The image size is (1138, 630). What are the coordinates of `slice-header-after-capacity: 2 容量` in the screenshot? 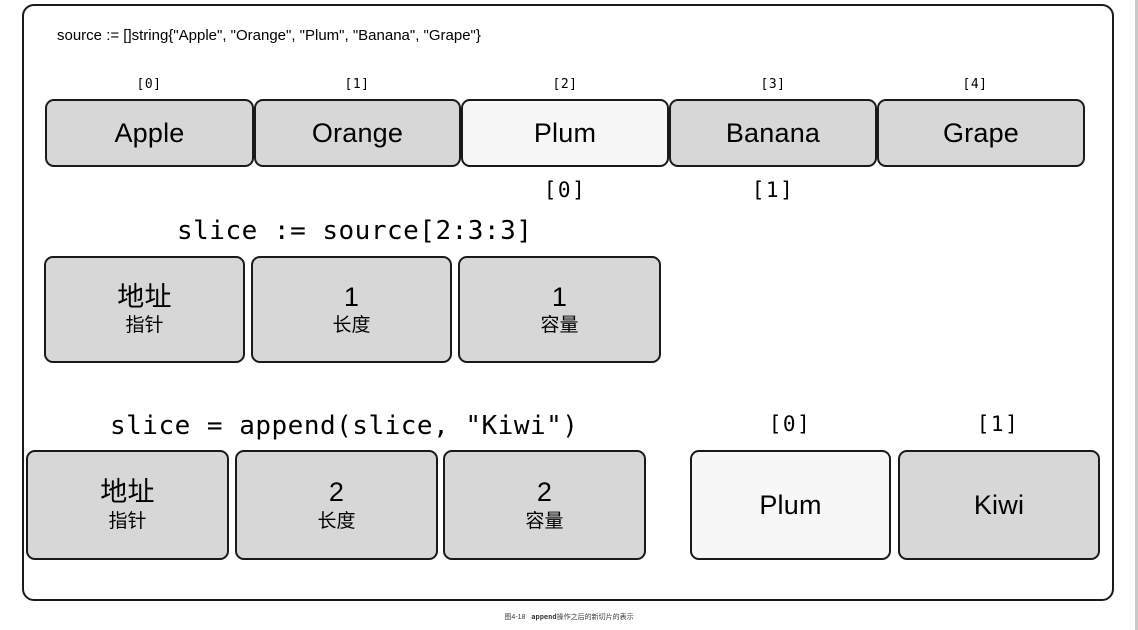 It's located at (544, 505).